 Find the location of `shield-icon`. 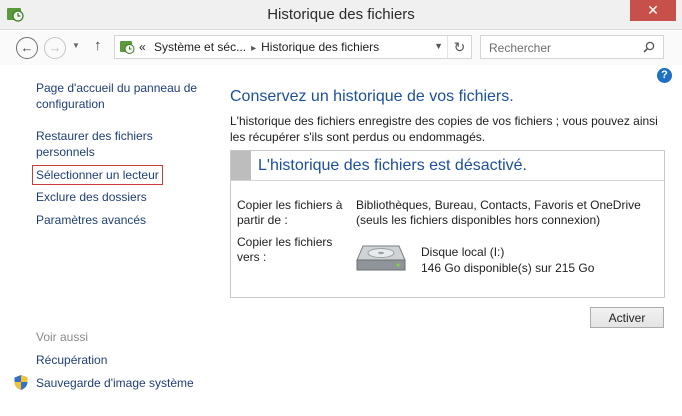

shield-icon is located at coordinates (21, 382).